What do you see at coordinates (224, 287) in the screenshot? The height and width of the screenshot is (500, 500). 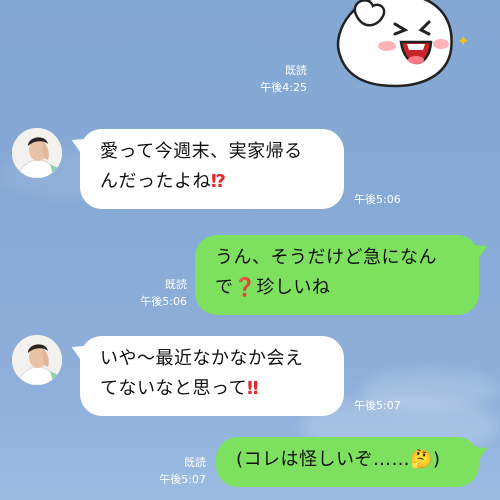 I see `message-text-line: で` at bounding box center [224, 287].